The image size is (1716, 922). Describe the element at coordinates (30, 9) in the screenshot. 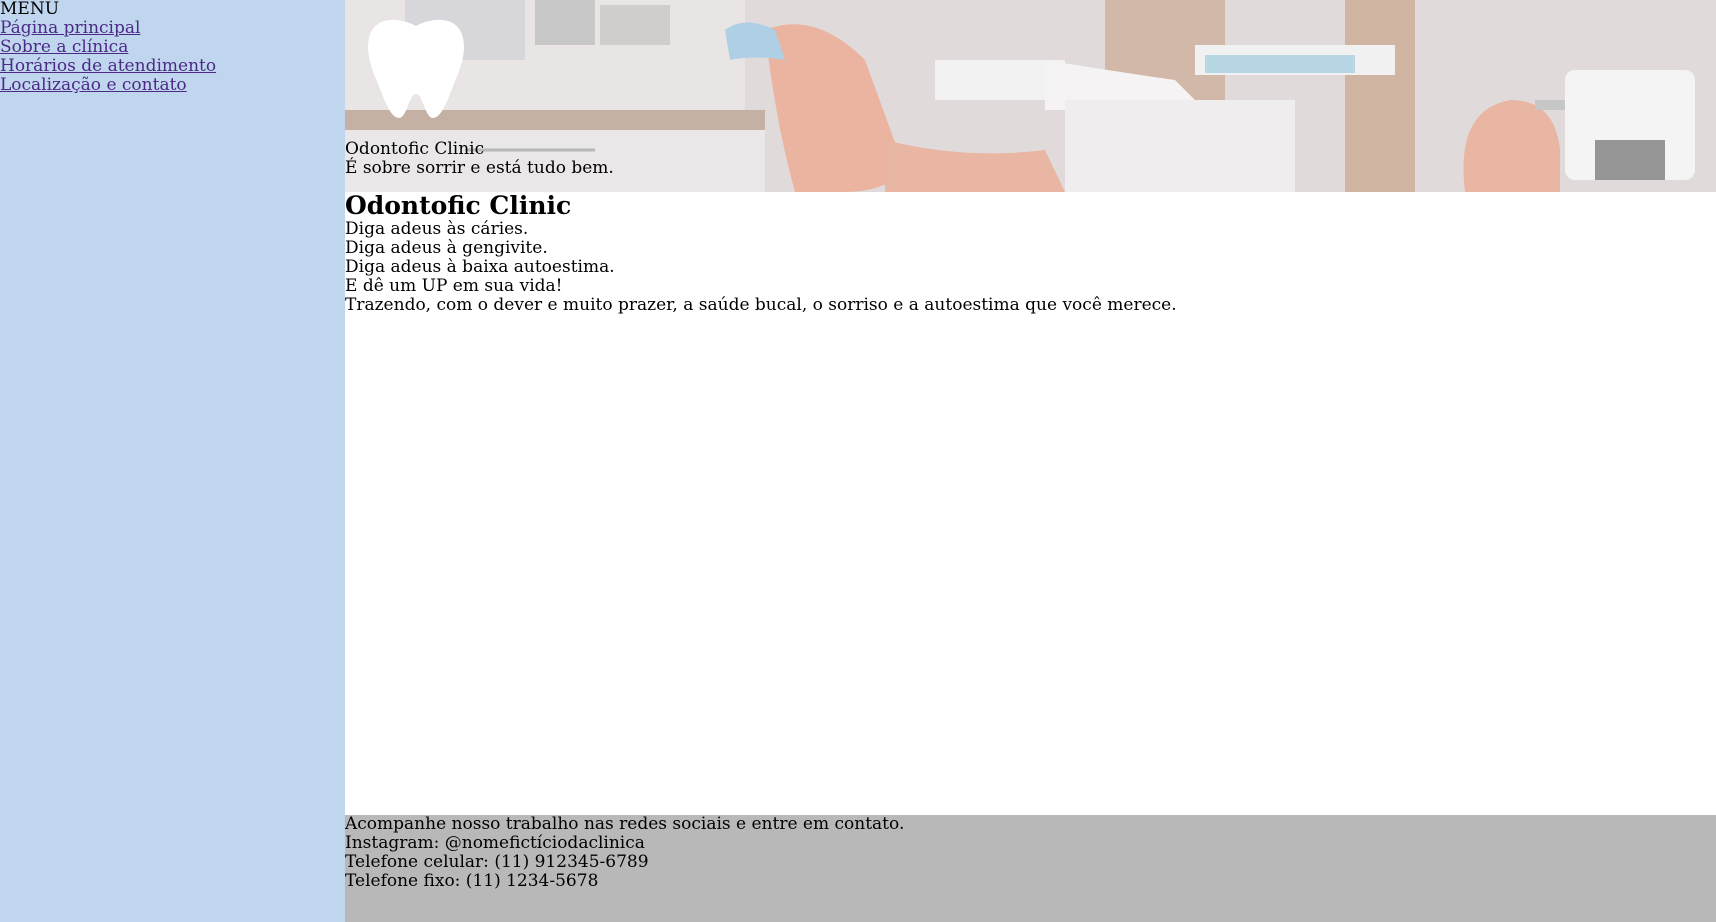

I see `menu-title: MENU` at that location.